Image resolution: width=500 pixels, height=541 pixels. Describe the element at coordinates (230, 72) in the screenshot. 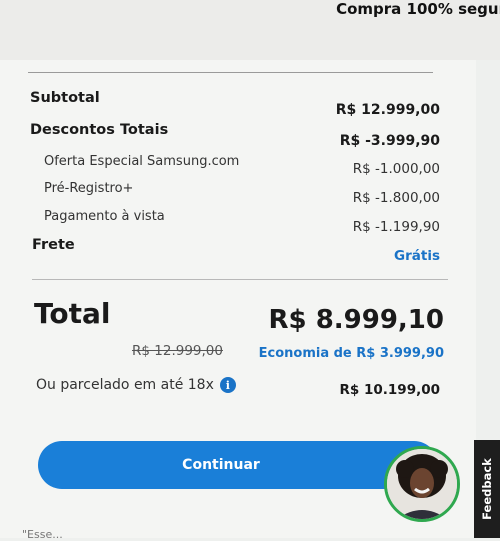

I see `top-divider` at that location.